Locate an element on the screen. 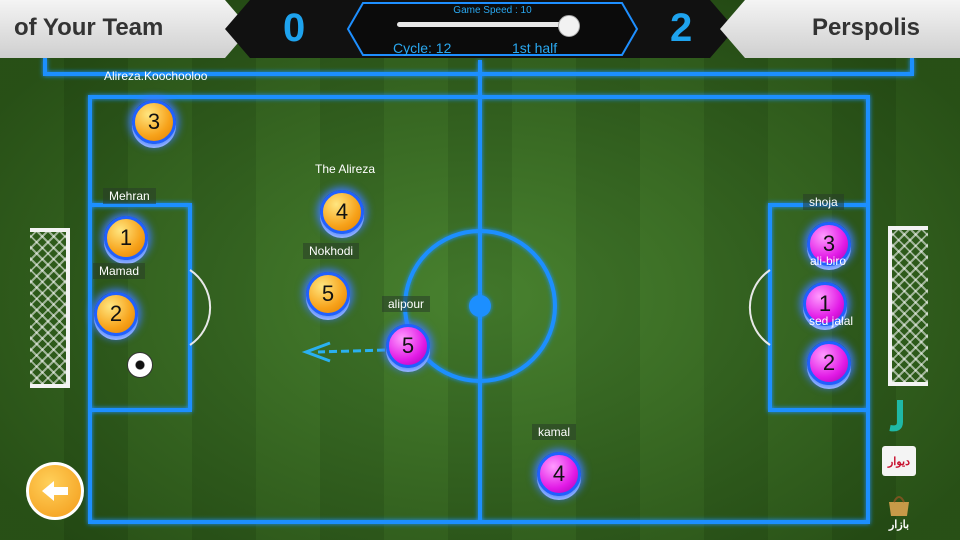 Image resolution: width=960 pixels, height=540 pixels. cycle-counter: Cycle: 12 is located at coordinates (422, 48).